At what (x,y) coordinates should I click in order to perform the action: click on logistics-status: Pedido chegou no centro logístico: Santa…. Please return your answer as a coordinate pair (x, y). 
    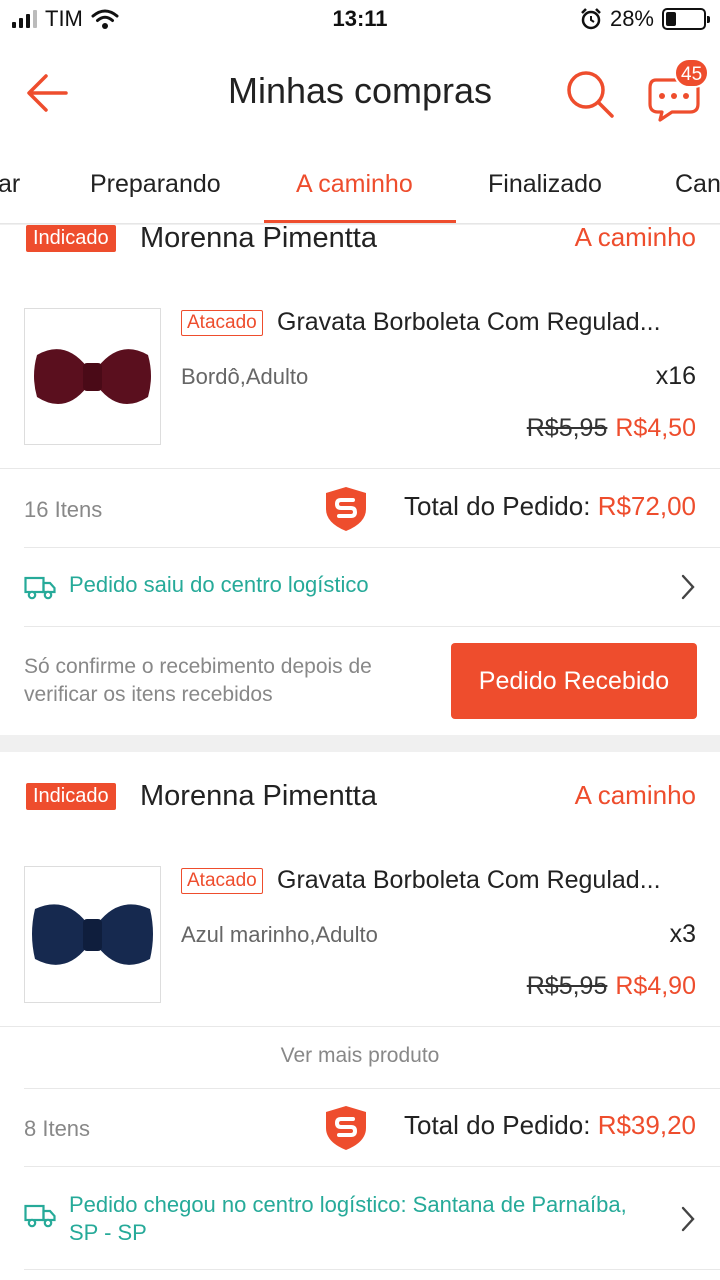
    Looking at the image, I should click on (348, 1218).